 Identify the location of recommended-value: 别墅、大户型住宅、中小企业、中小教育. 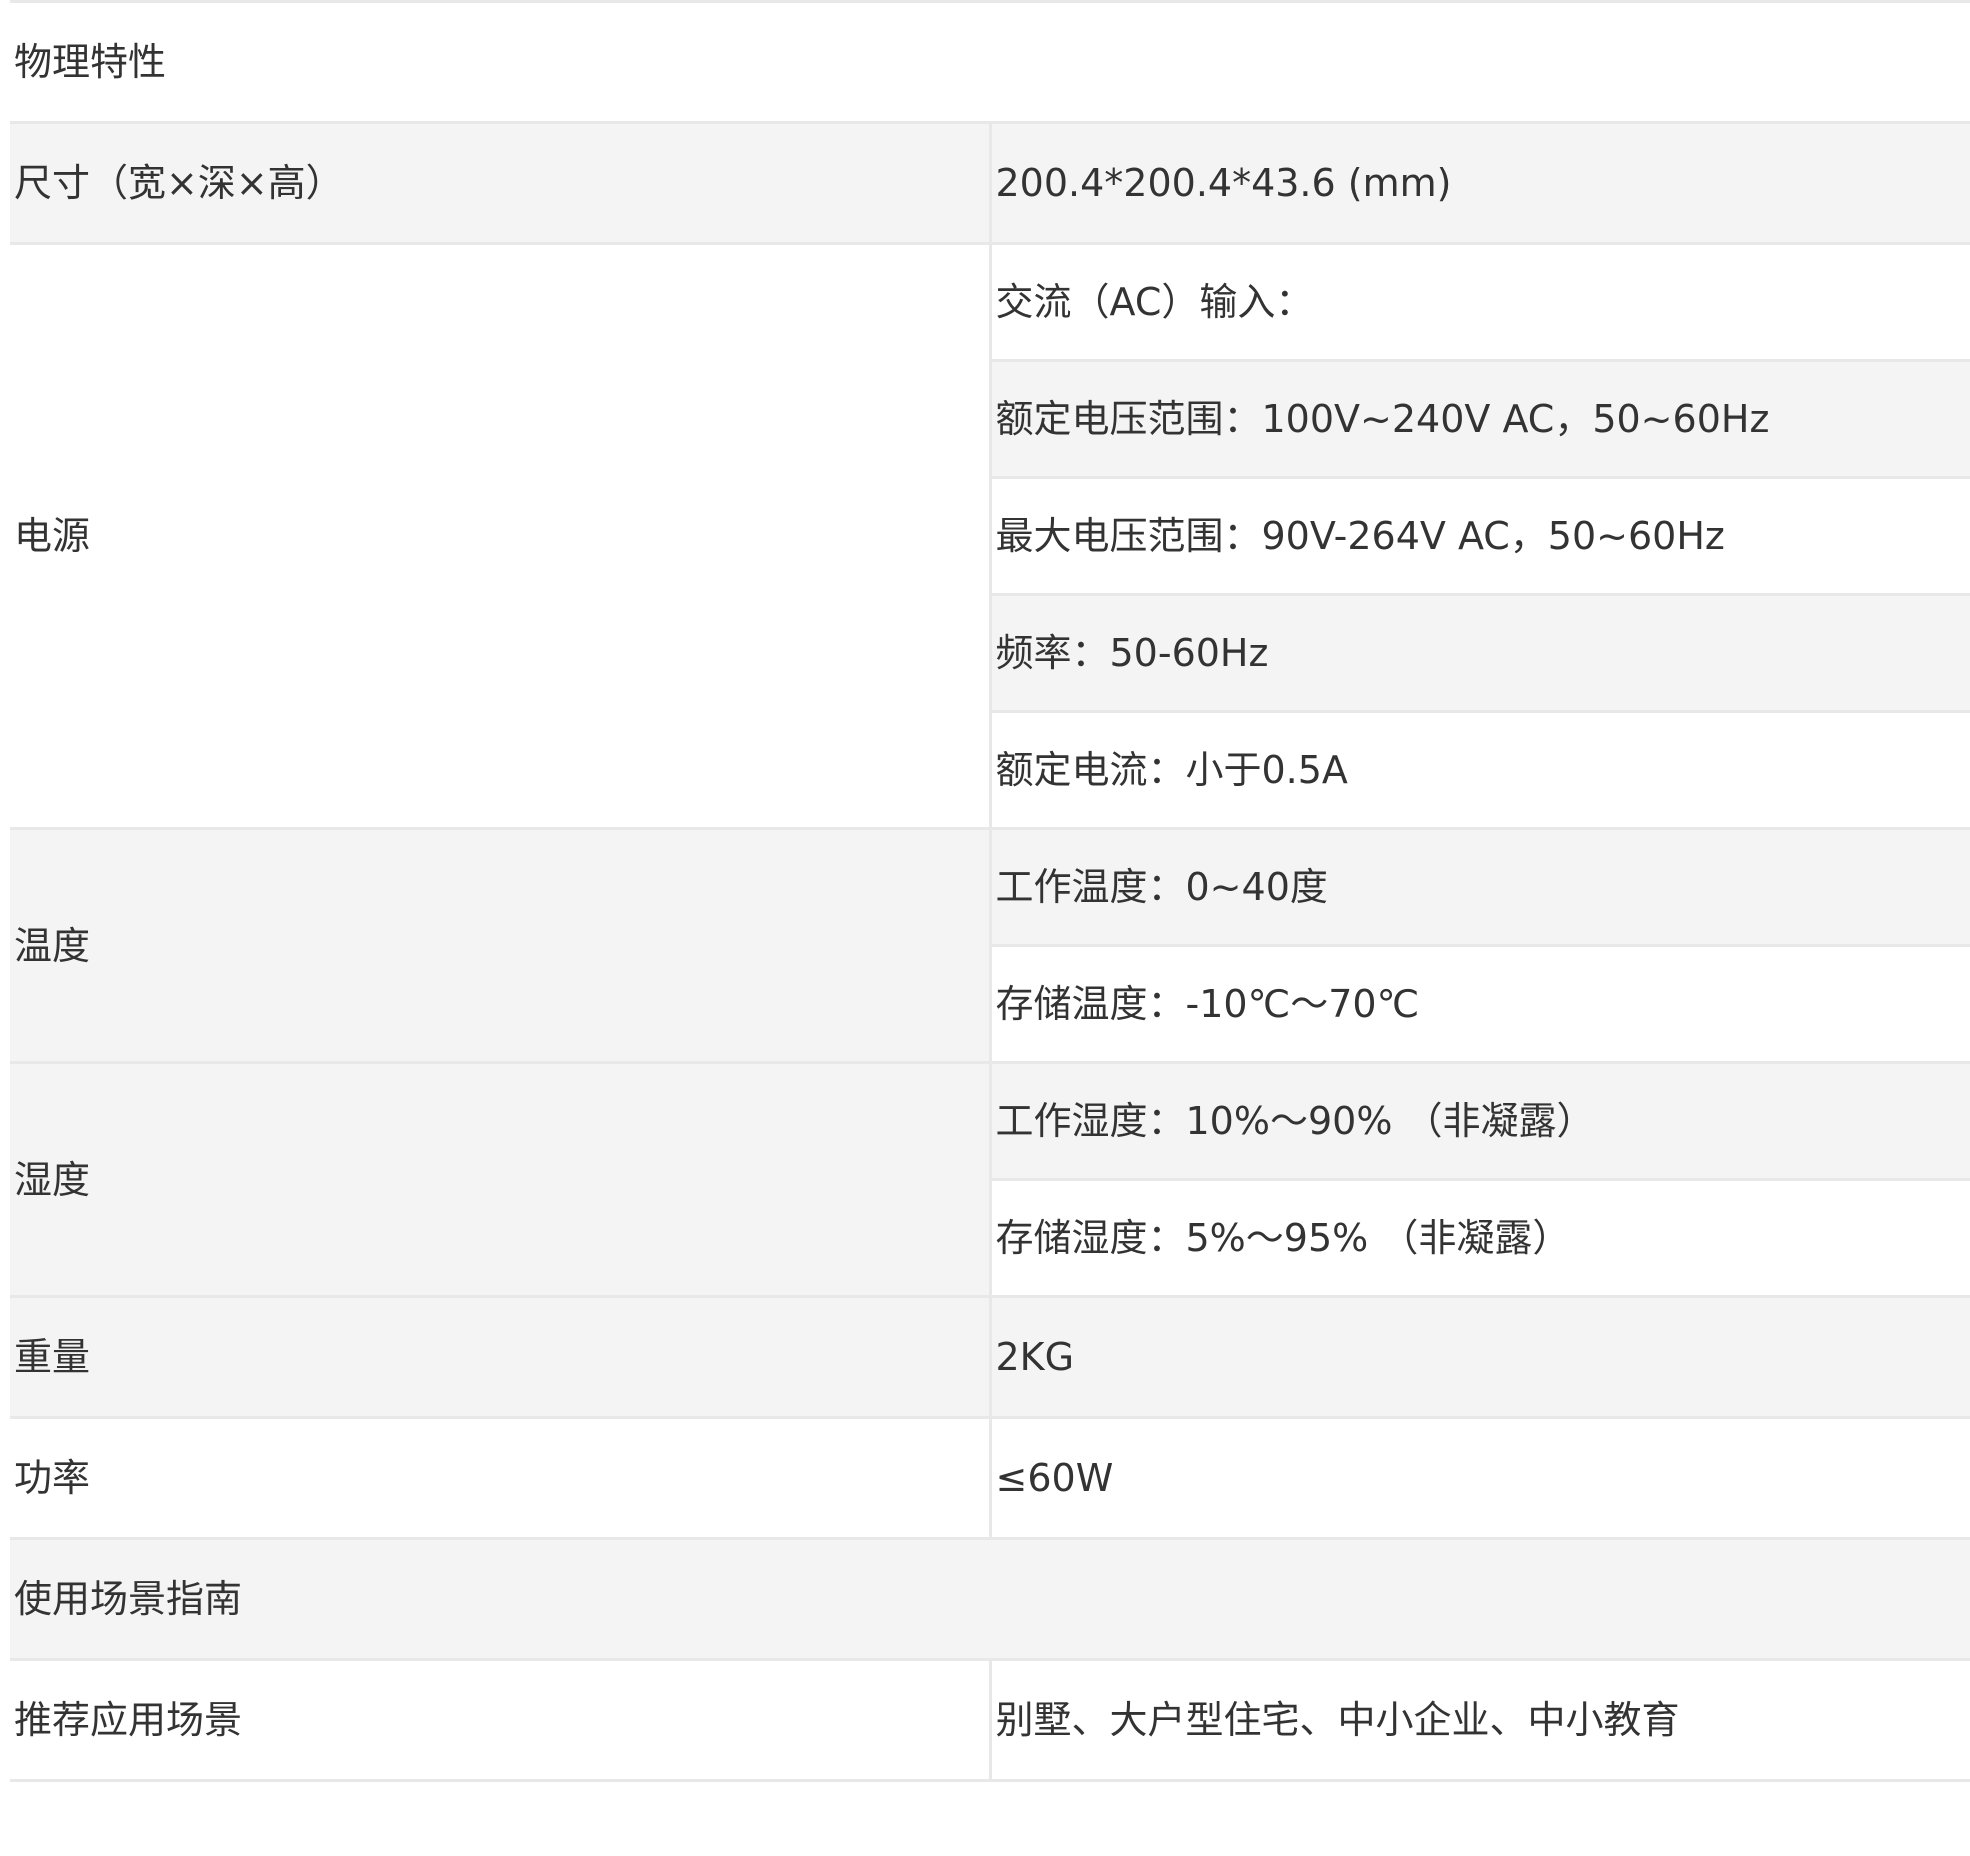
(1480, 1720).